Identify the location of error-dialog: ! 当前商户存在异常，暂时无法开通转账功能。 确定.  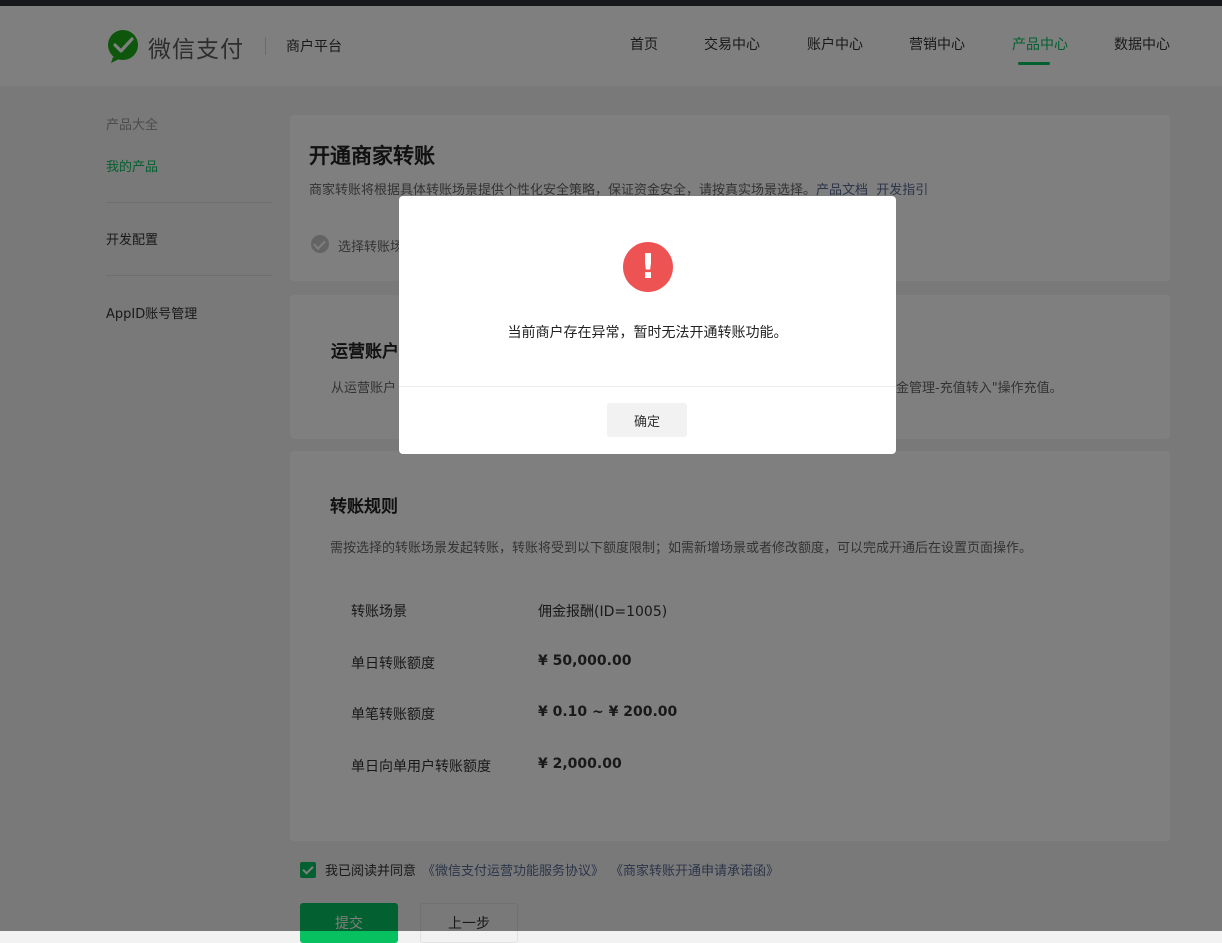
(647, 325).